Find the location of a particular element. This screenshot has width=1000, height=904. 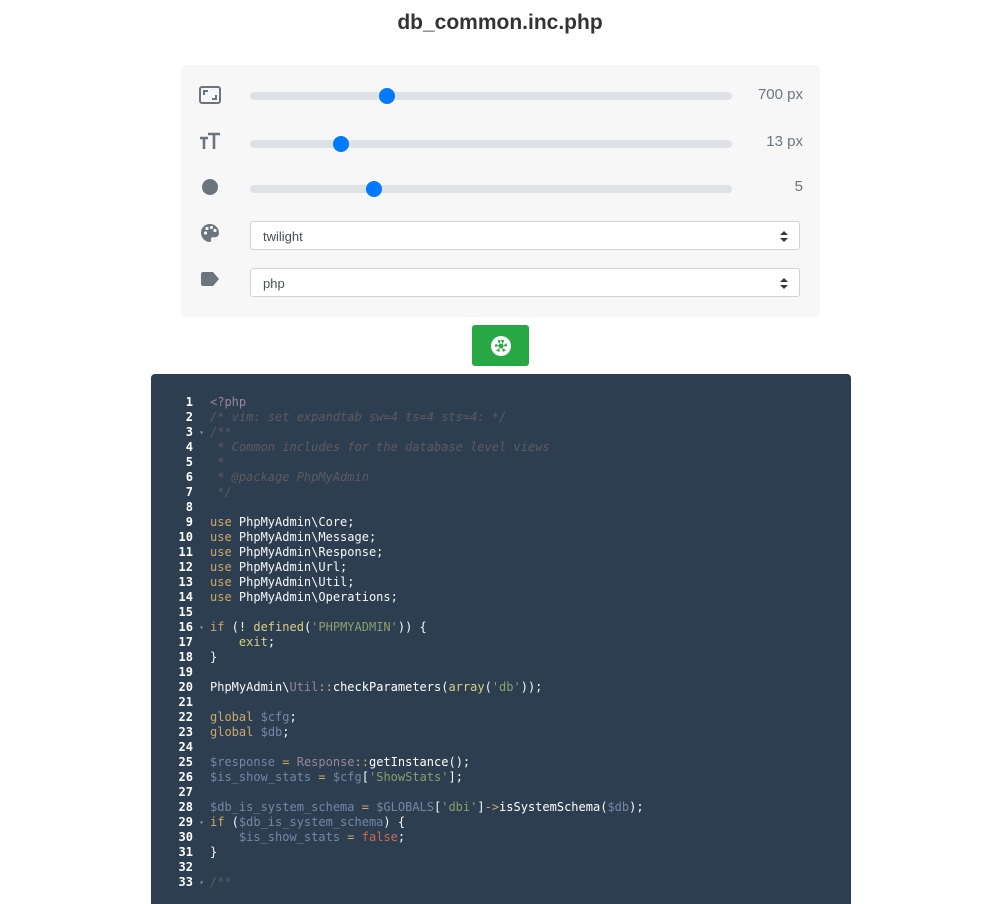

camera-shutter-icon is located at coordinates (500, 345).